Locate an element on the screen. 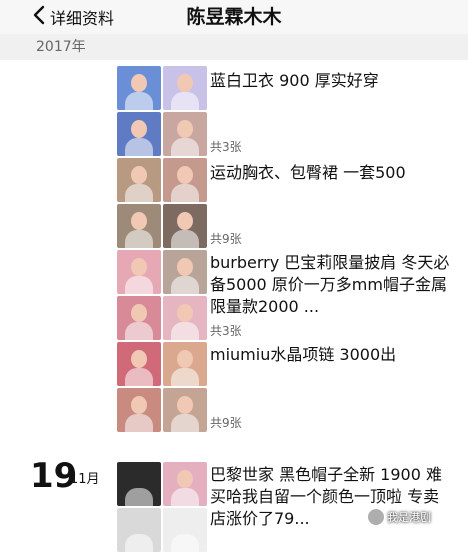  date-month: 11月 is located at coordinates (85, 479).